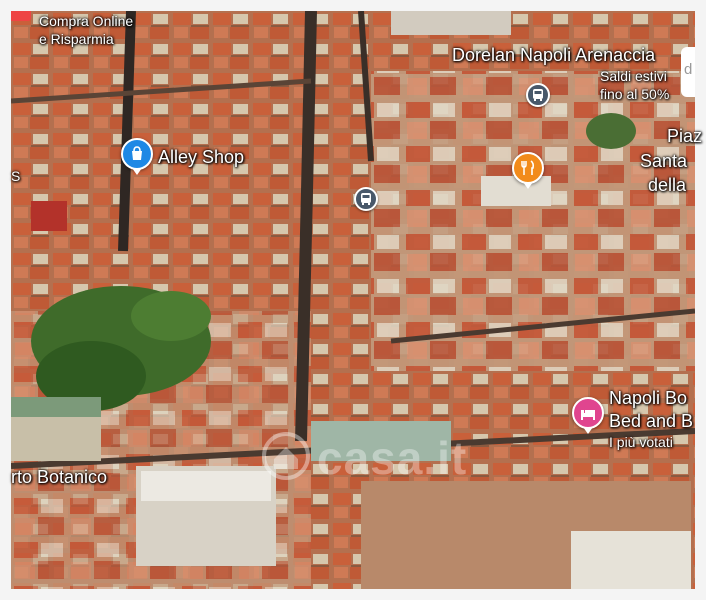  I want to click on casa-watermark: casa.it, so click(363, 459).